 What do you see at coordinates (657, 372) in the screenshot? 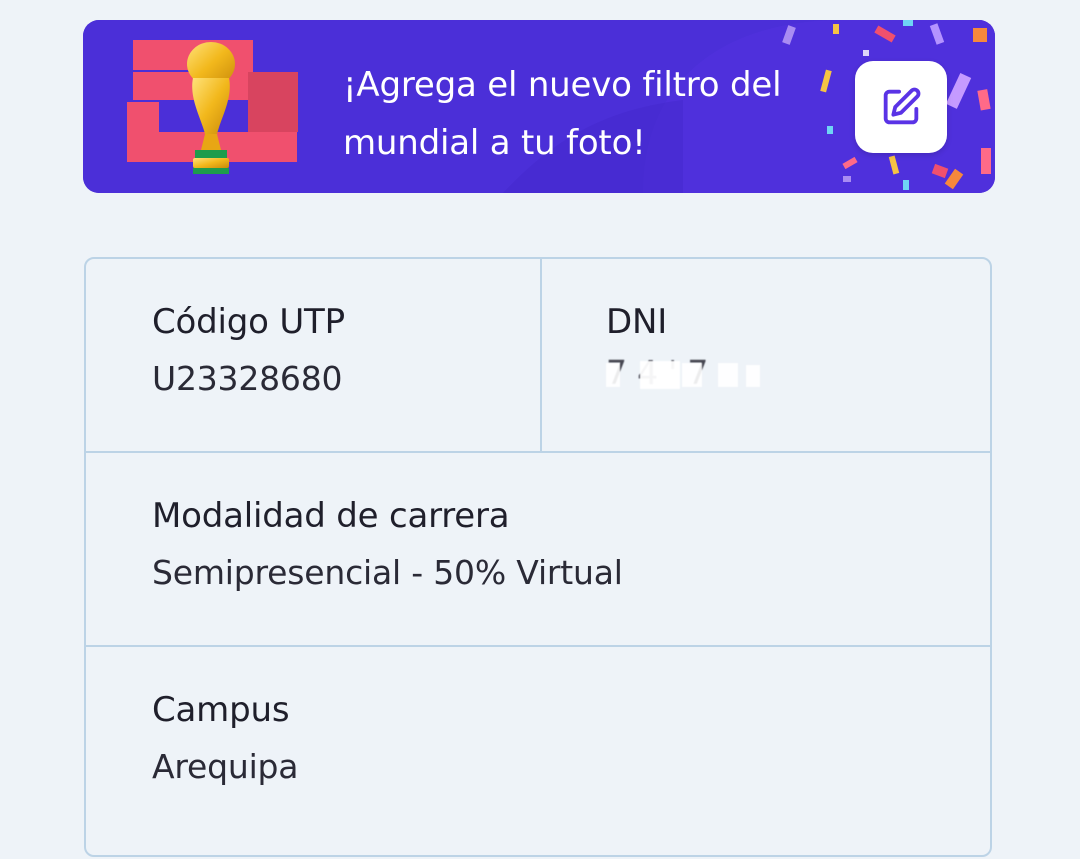
I see `dni-value: 7 4 ' 7` at bounding box center [657, 372].